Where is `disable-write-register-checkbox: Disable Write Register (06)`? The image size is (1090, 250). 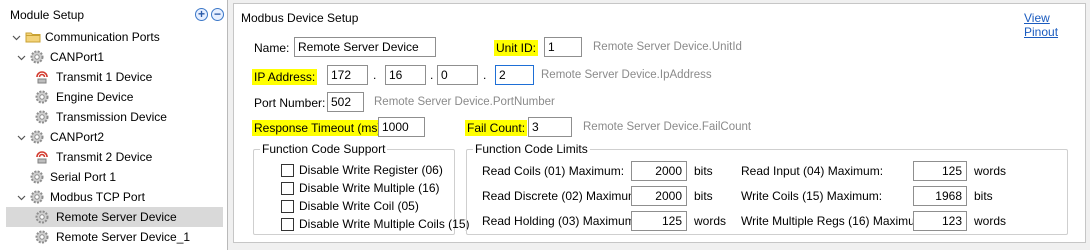 disable-write-register-checkbox: Disable Write Register (06) is located at coordinates (362, 170).